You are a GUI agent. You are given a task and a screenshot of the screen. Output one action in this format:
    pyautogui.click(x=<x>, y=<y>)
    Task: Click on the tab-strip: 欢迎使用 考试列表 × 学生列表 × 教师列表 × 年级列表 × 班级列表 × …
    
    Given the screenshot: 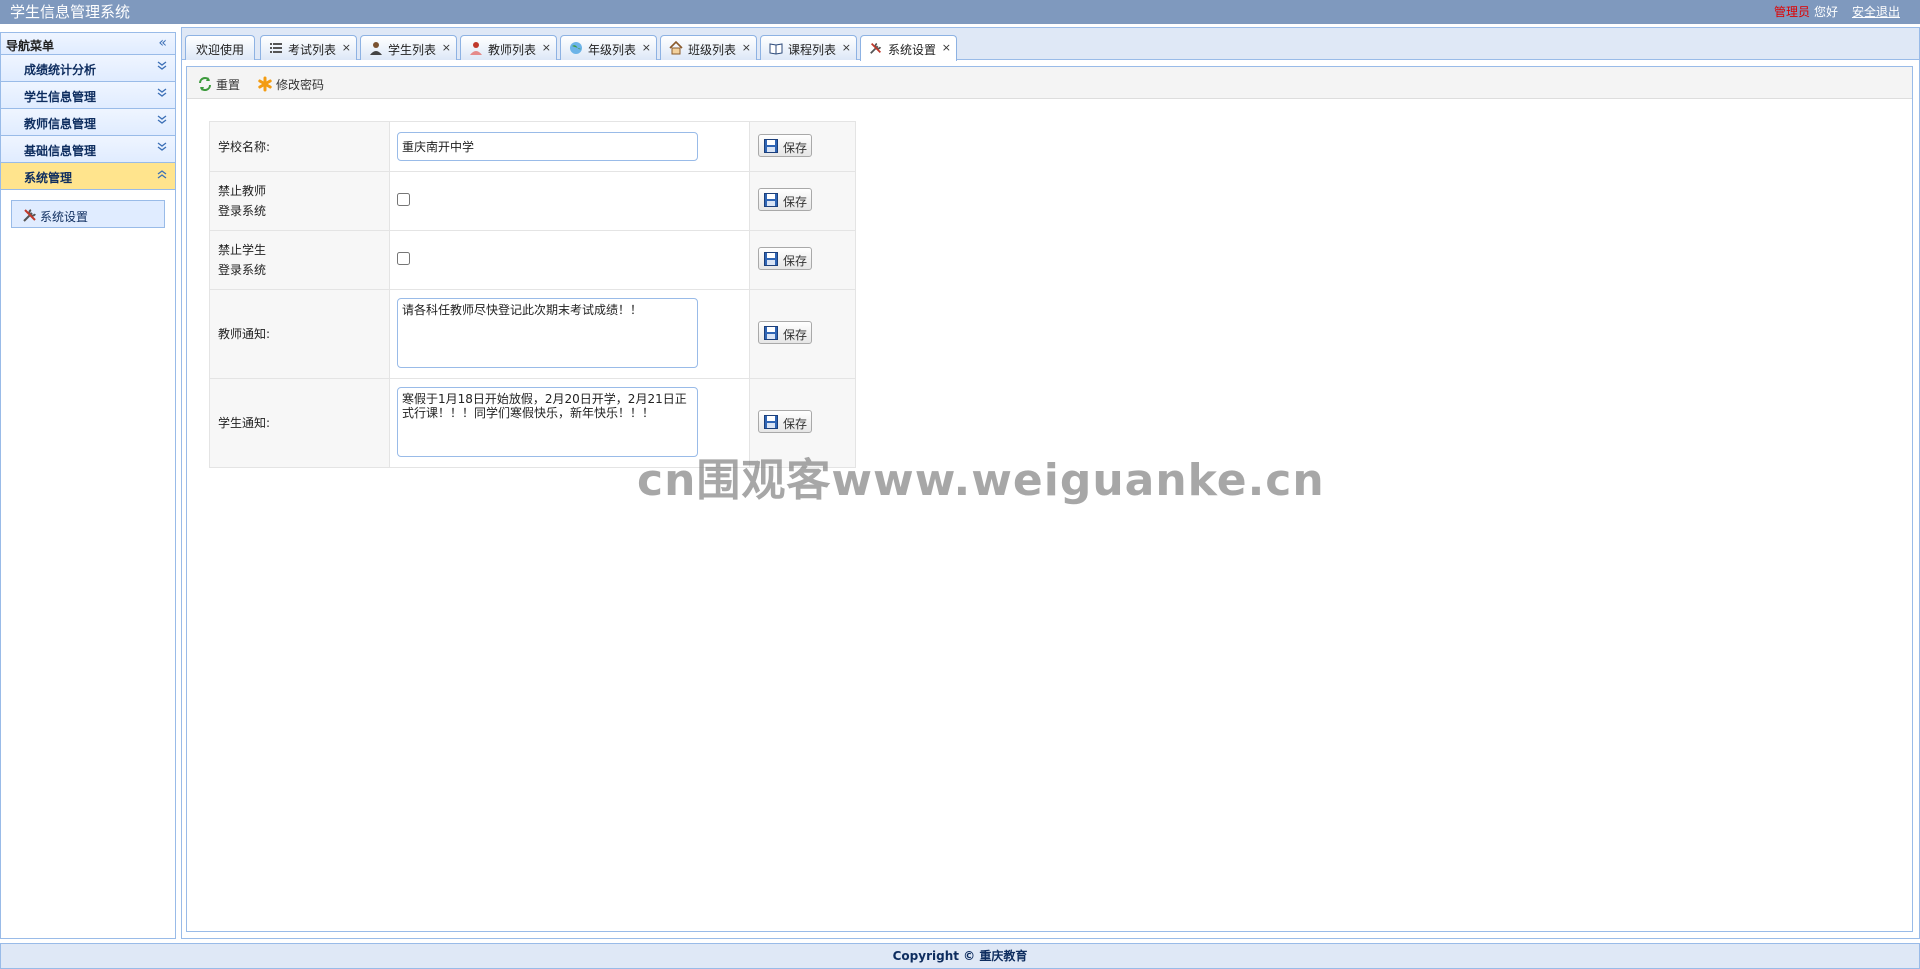 What is the action you would take?
    pyautogui.click(x=1050, y=44)
    